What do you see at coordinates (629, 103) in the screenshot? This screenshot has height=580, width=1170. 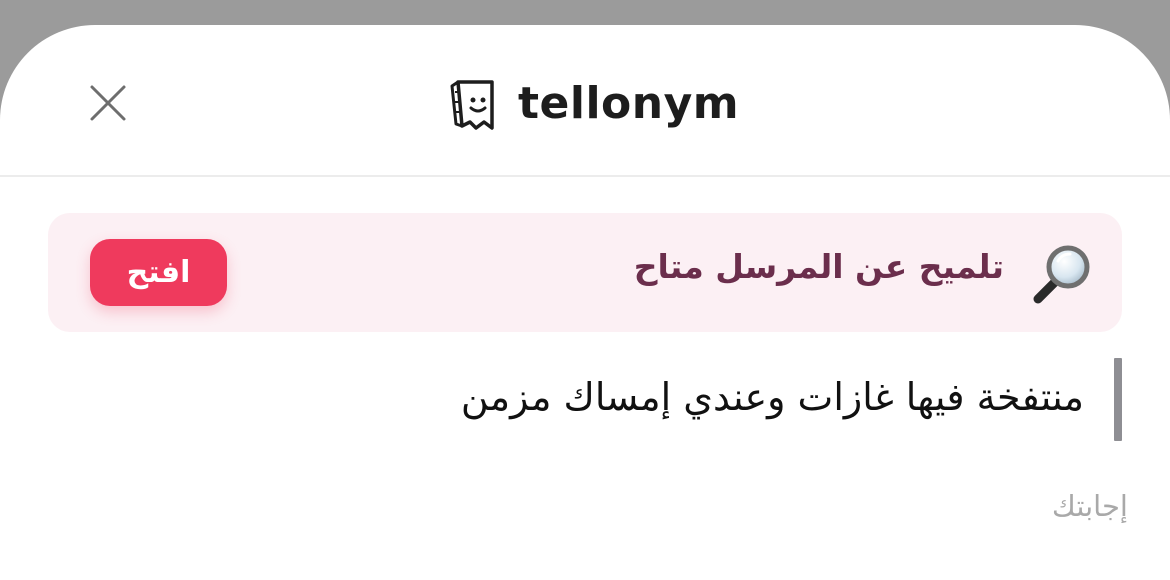 I see `brand-name: tellonym` at bounding box center [629, 103].